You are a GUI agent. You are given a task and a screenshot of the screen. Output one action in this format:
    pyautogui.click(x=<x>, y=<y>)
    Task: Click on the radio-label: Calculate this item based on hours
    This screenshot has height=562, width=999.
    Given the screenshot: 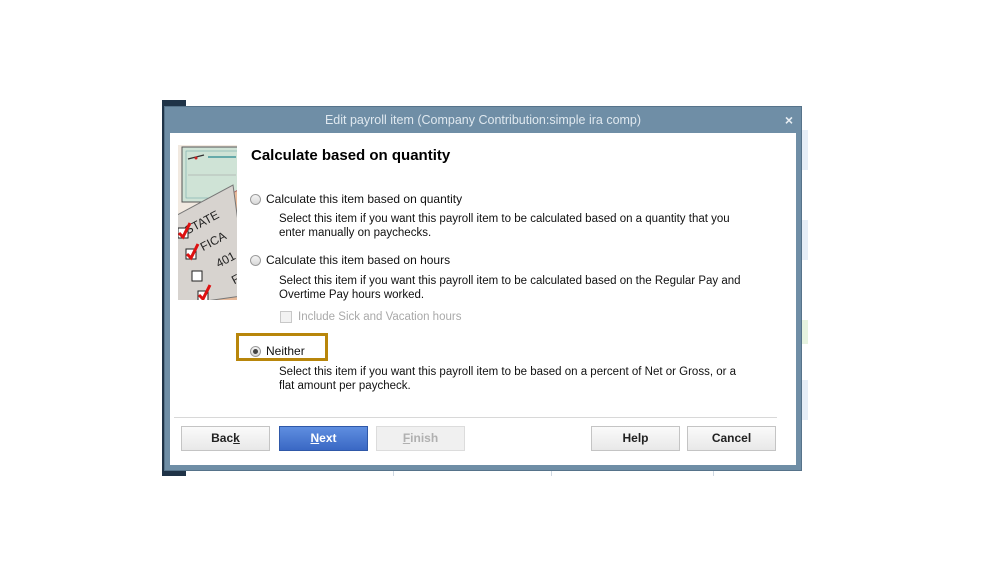 What is the action you would take?
    pyautogui.click(x=358, y=260)
    